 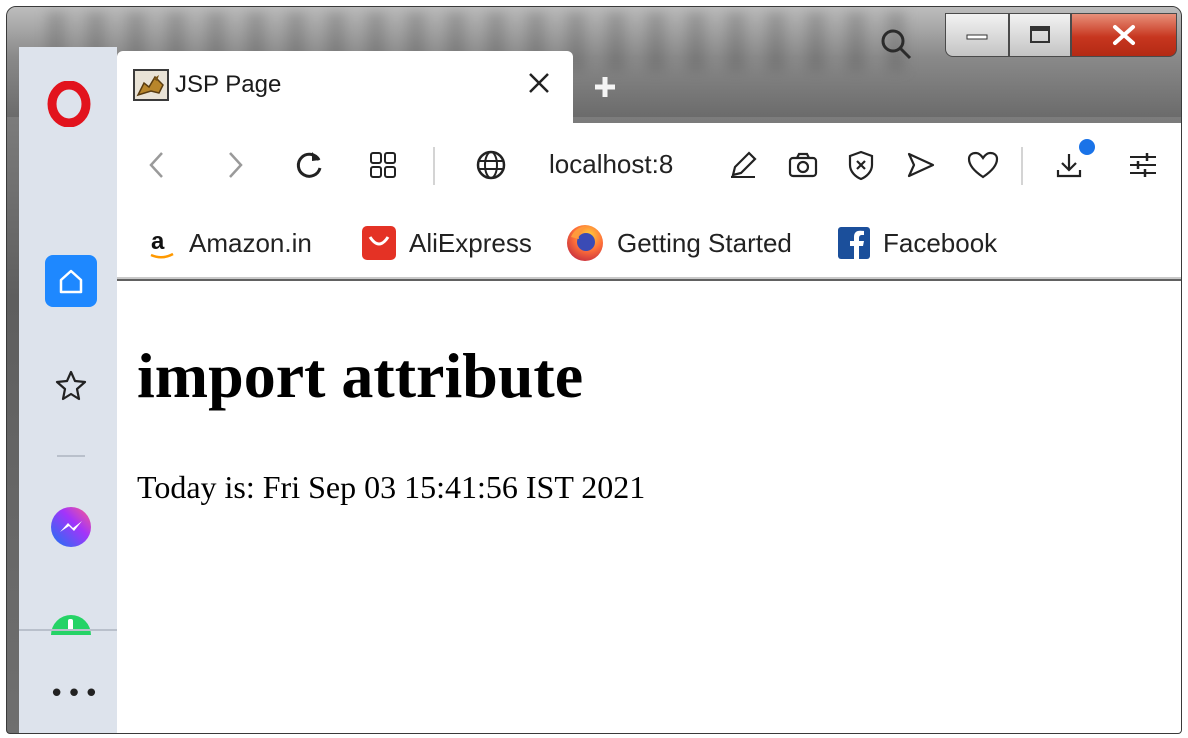 I want to click on plus-icon, so click(x=605, y=87).